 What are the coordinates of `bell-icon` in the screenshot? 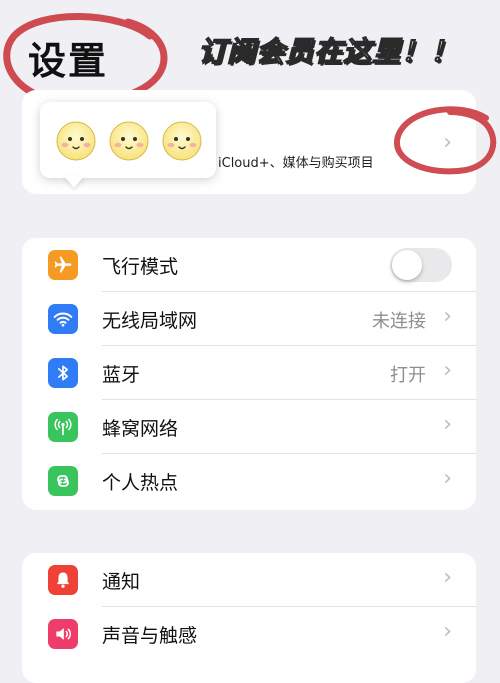 It's located at (63, 580).